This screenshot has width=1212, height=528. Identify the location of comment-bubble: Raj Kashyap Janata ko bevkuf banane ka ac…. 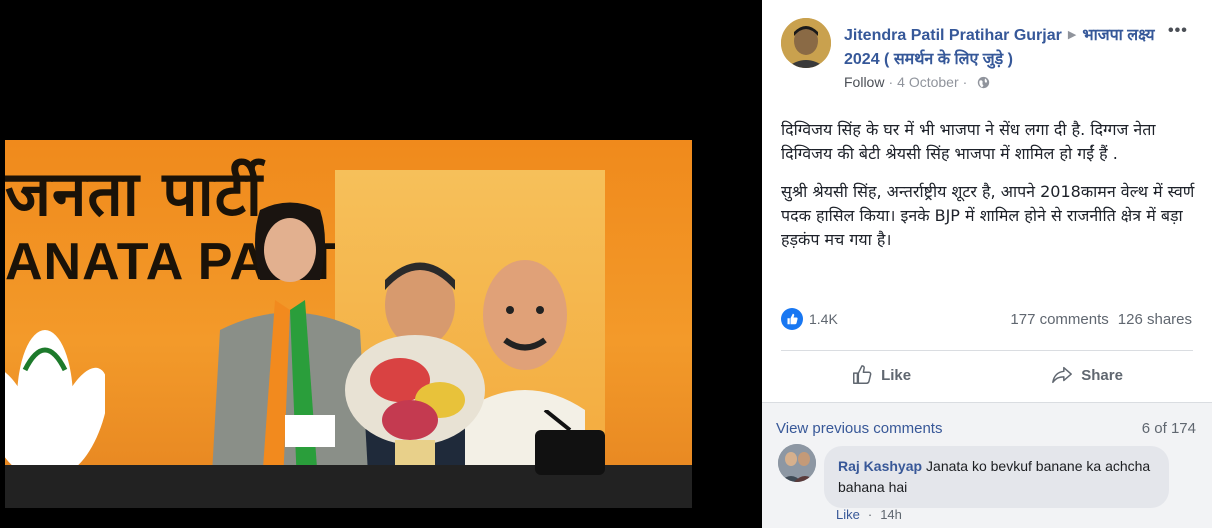
(996, 477).